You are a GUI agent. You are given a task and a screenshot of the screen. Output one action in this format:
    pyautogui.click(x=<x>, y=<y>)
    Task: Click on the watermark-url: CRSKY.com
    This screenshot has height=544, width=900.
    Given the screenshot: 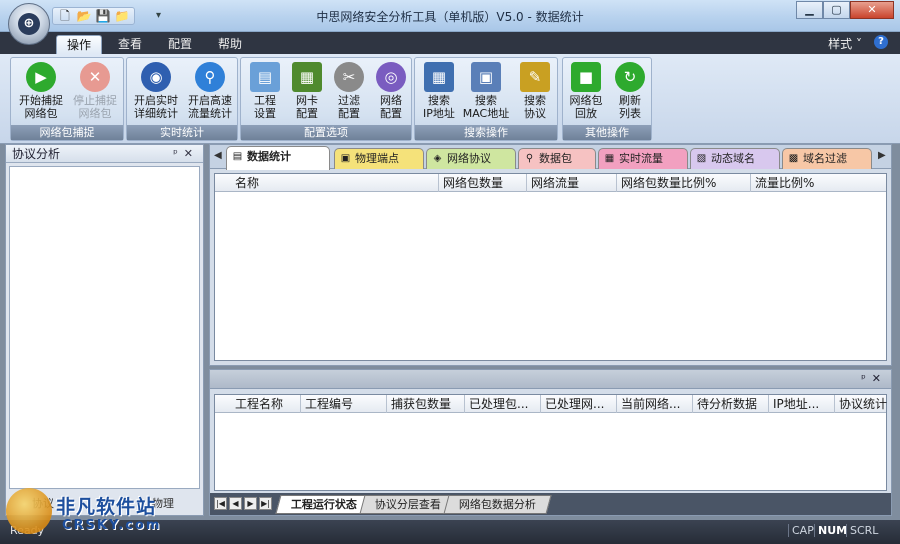 What is the action you would take?
    pyautogui.click(x=112, y=525)
    